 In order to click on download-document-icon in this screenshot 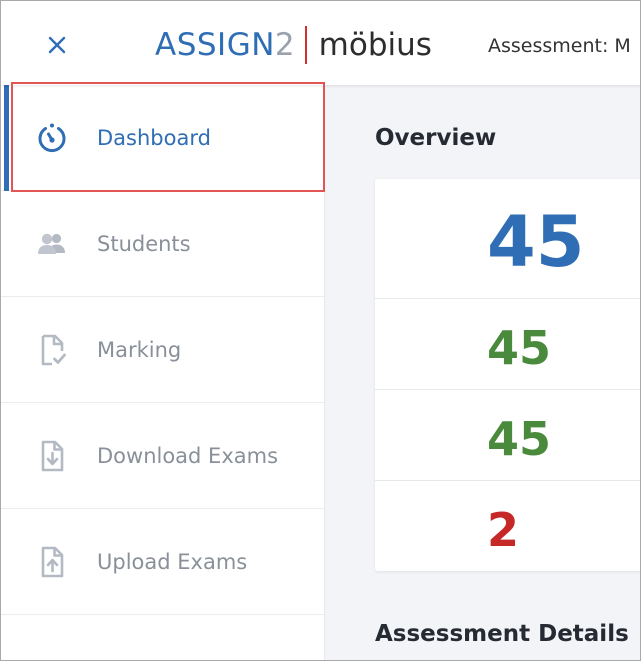, I will do `click(52, 456)`.